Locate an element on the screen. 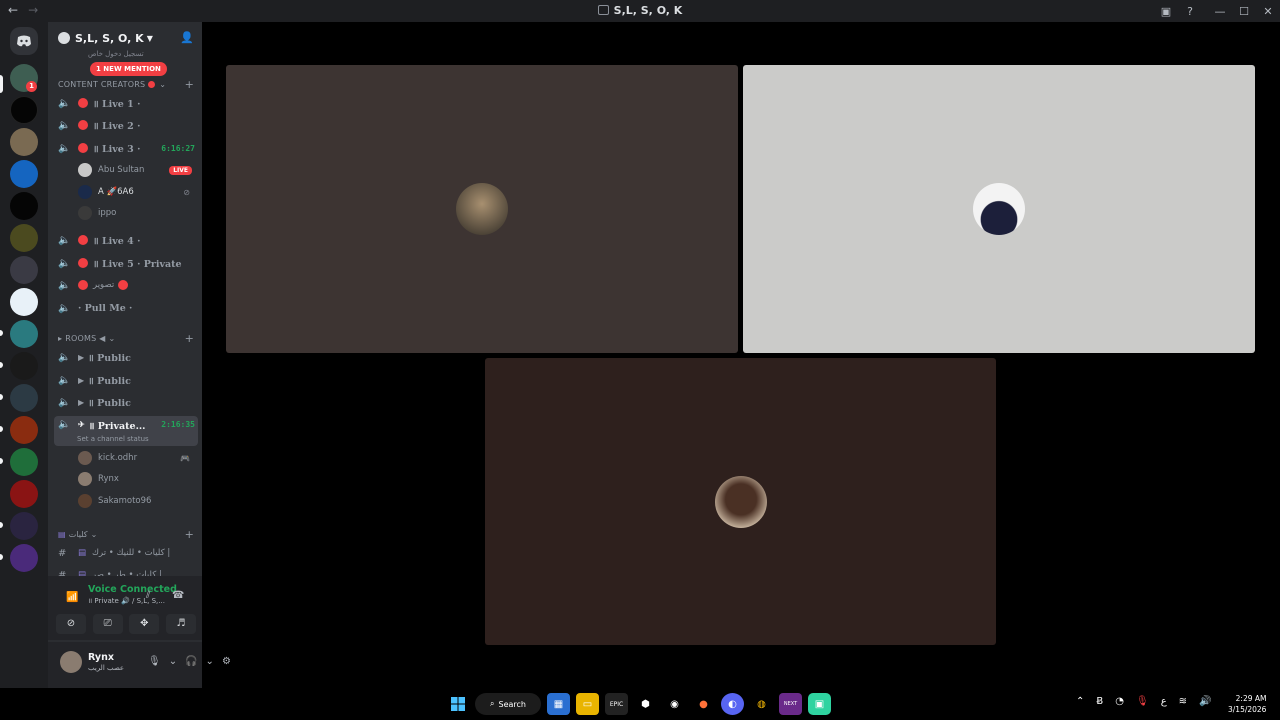 This screenshot has width=1280, height=720. voice-channel-live3: 🔈 ॥ Live 3 · 6:16:27 is located at coordinates (126, 148).